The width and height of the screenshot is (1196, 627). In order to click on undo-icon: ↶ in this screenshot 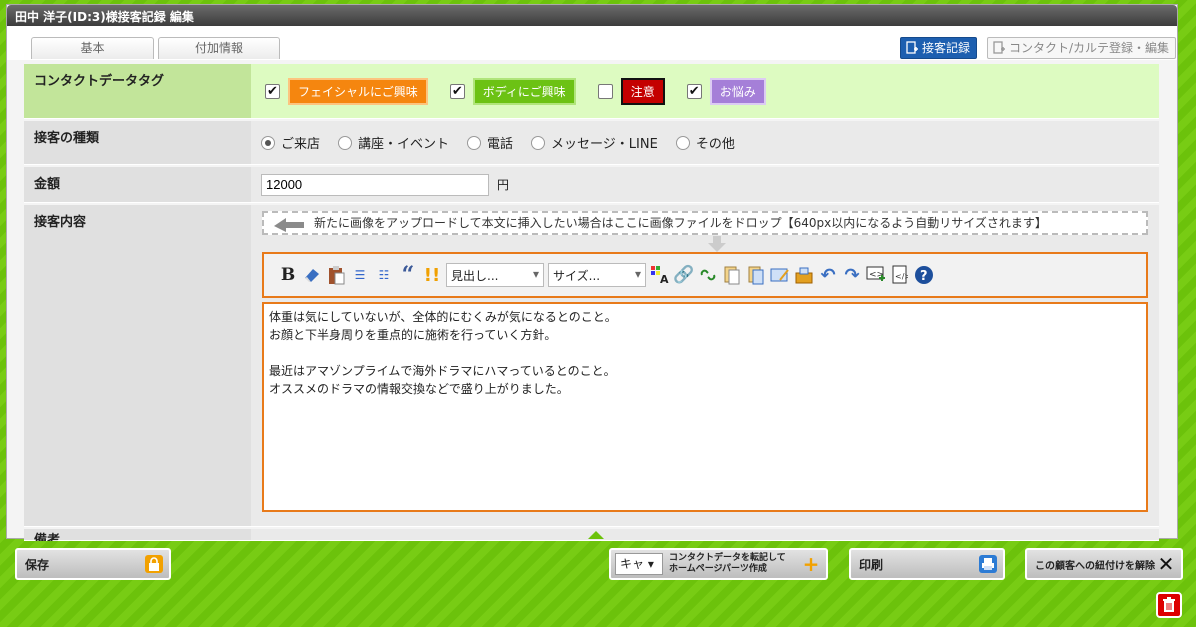, I will do `click(828, 275)`.